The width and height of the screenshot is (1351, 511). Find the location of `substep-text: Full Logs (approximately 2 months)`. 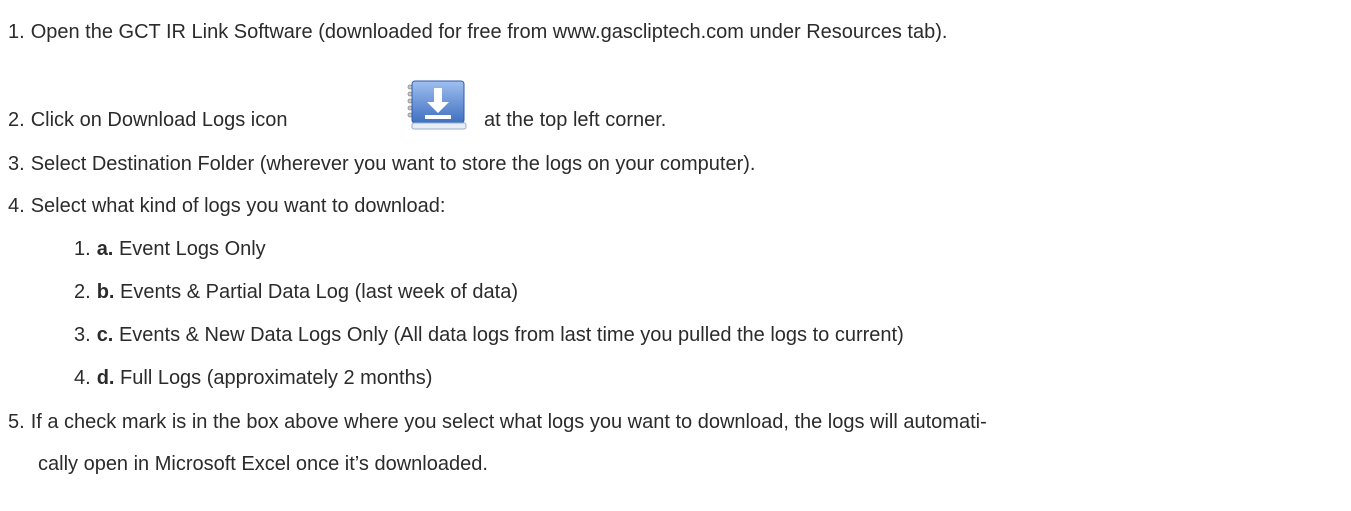

substep-text: Full Logs (approximately 2 months) is located at coordinates (276, 378).